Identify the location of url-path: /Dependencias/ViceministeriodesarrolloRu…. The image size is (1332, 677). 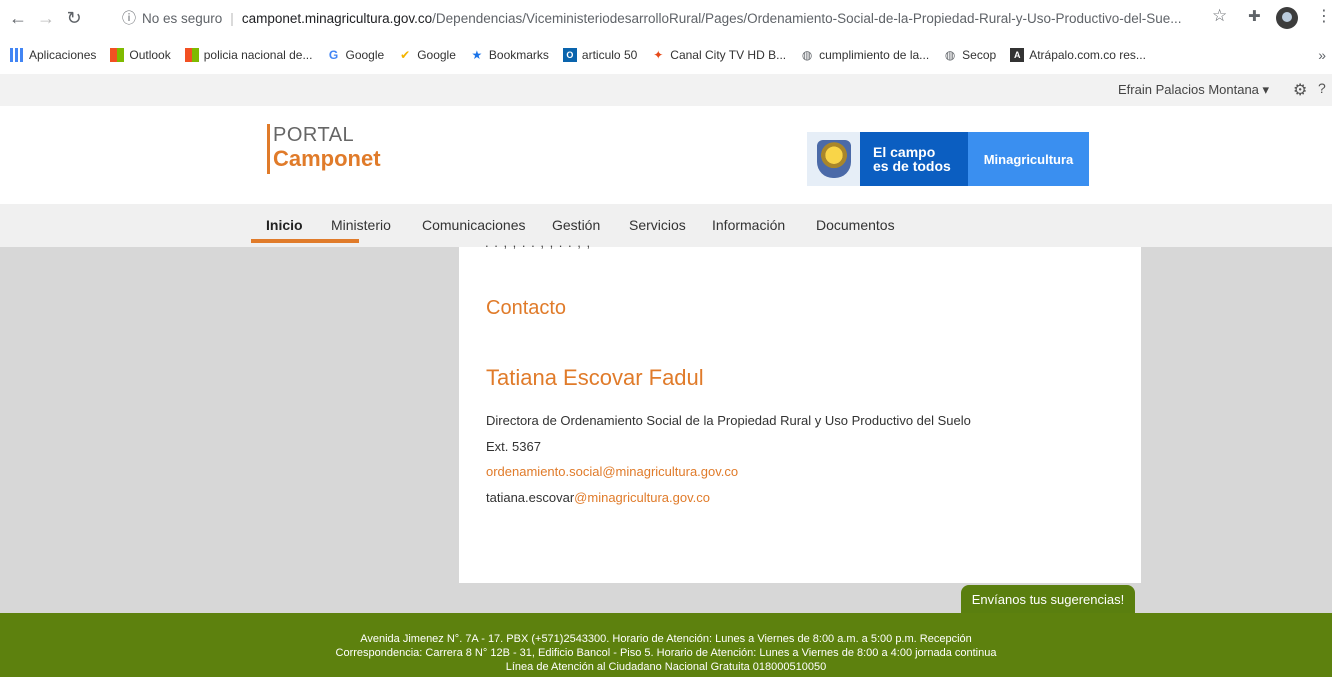
(807, 18).